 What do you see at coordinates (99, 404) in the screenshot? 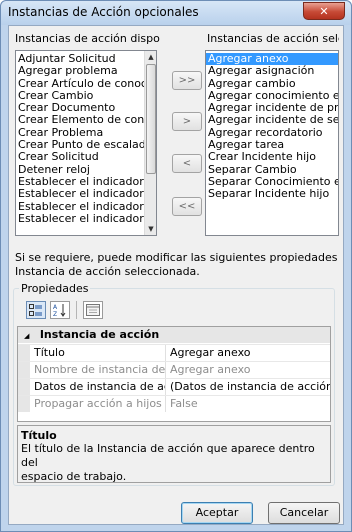
I see `property-name: Propagar acción a hijos` at bounding box center [99, 404].